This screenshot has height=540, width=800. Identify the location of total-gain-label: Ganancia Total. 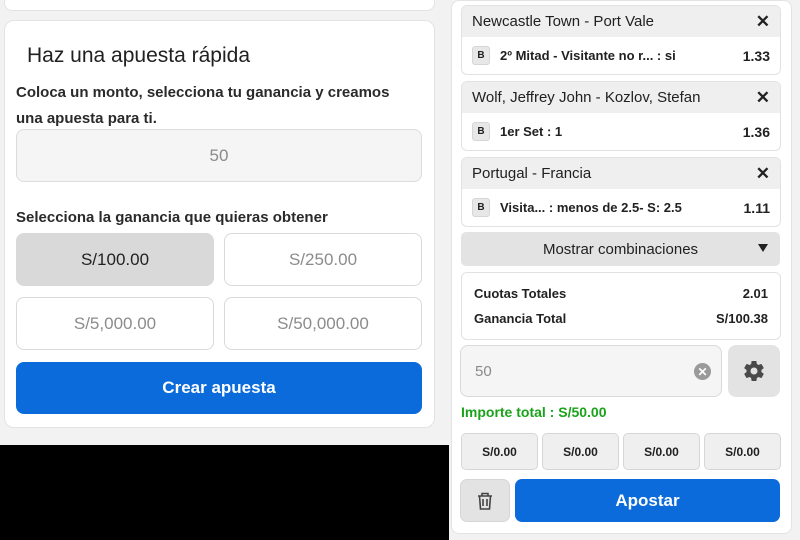
(520, 318).